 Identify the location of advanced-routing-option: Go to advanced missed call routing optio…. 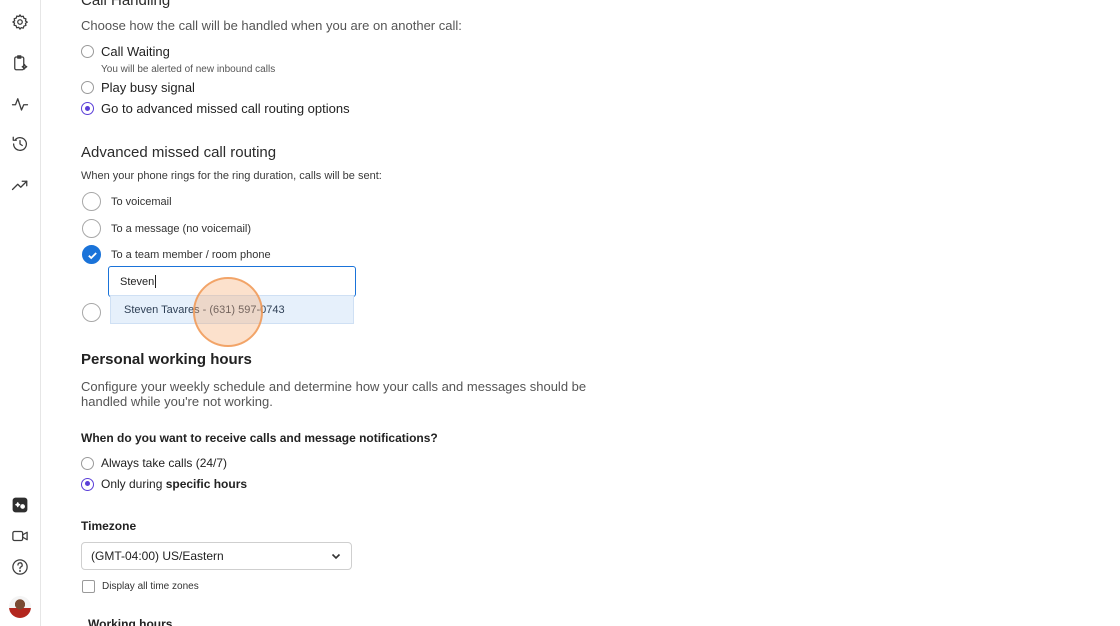
(215, 108).